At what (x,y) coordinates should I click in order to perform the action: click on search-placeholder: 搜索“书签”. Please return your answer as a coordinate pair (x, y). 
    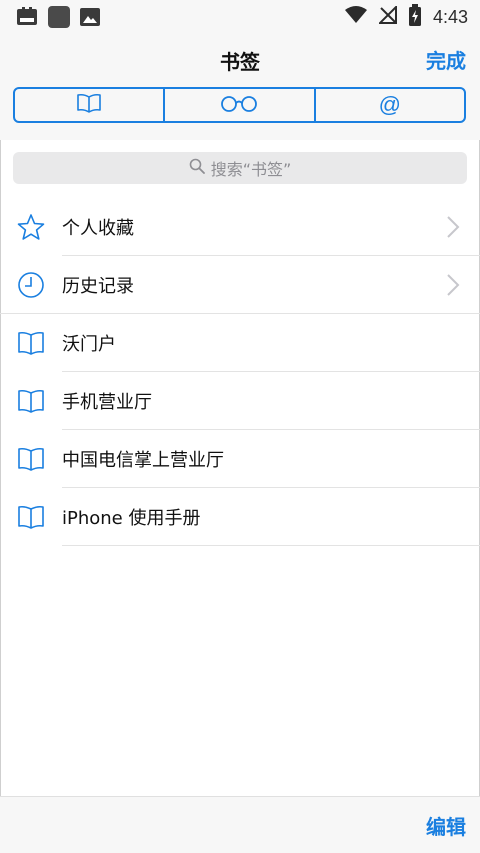
    Looking at the image, I should click on (251, 169).